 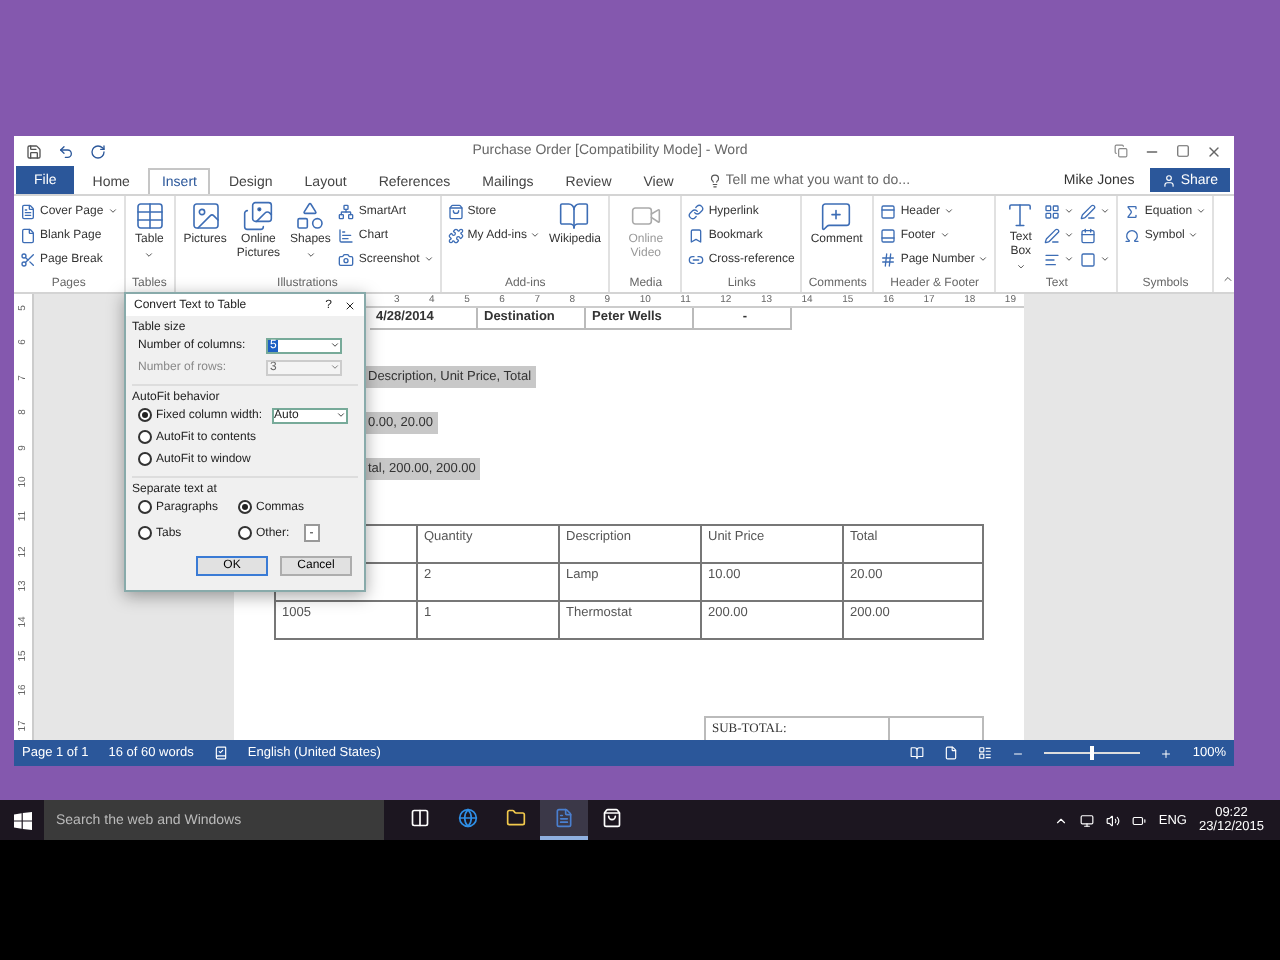 I want to click on grid-icon, so click(x=1052, y=211).